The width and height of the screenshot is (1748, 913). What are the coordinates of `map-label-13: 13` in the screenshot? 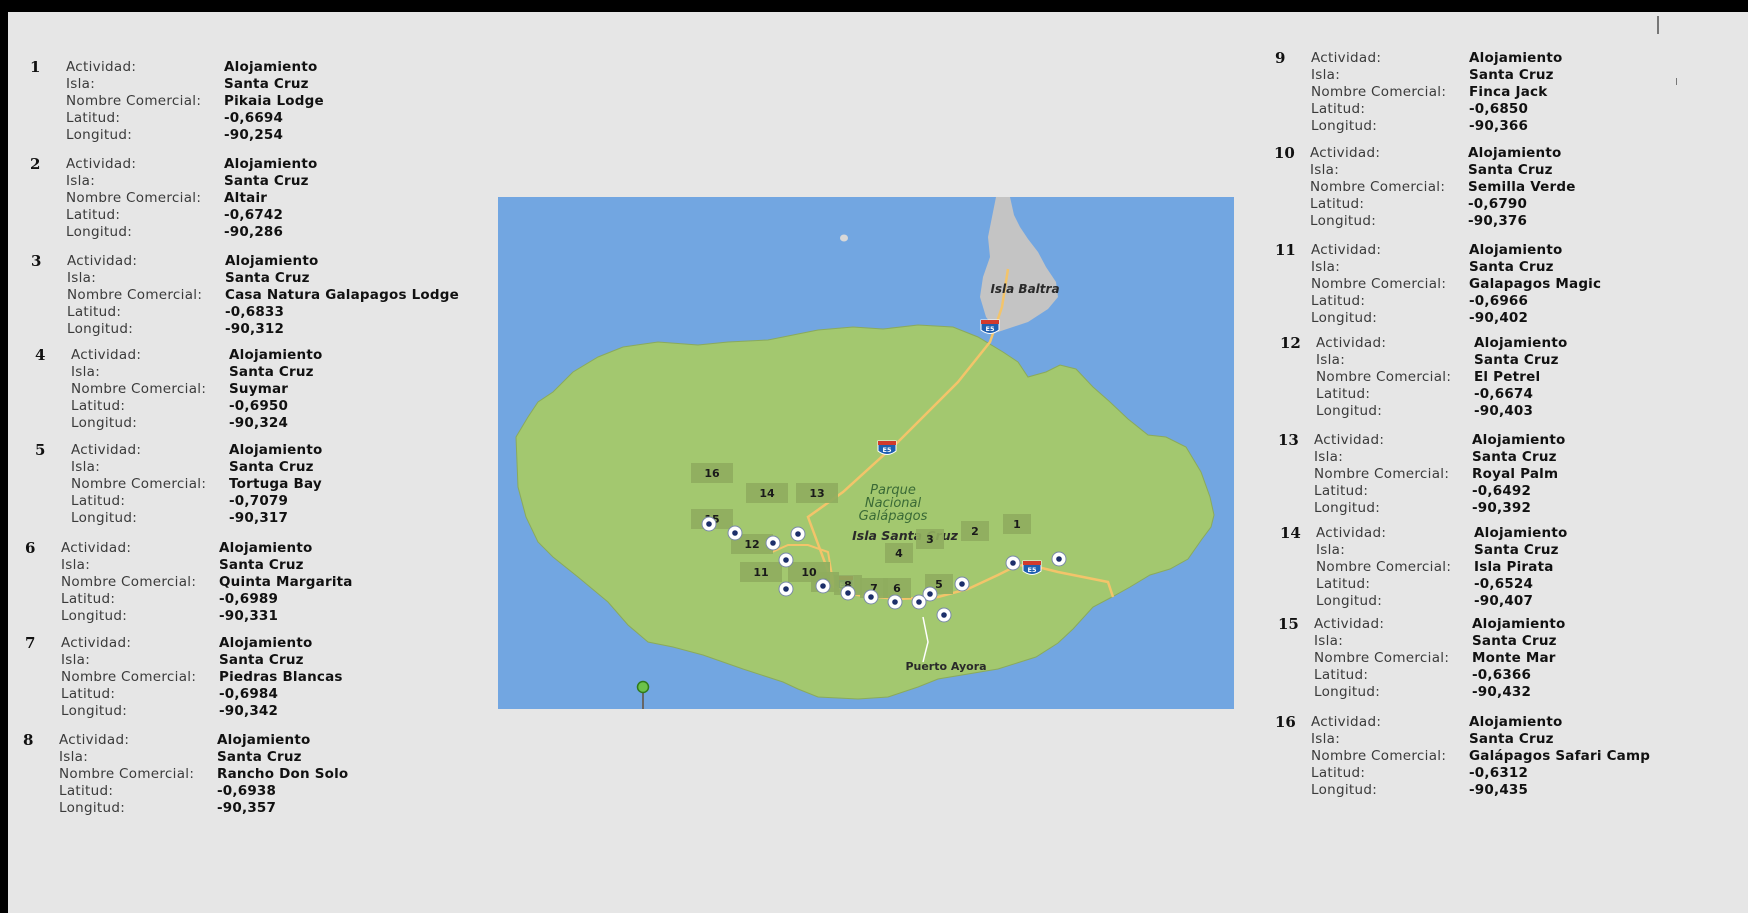 It's located at (817, 493).